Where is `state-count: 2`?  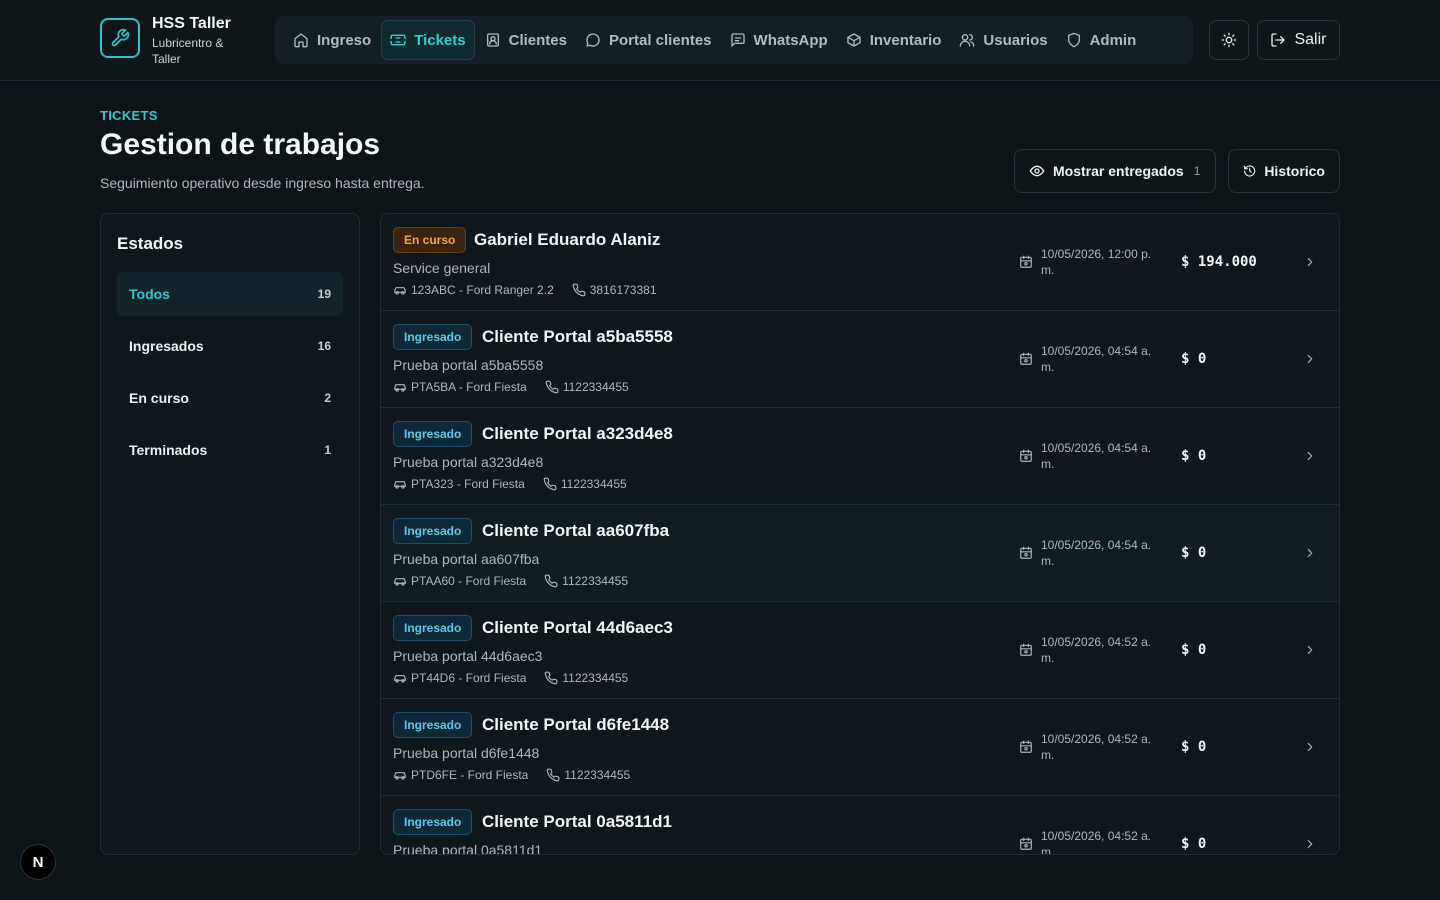 state-count: 2 is located at coordinates (327, 398).